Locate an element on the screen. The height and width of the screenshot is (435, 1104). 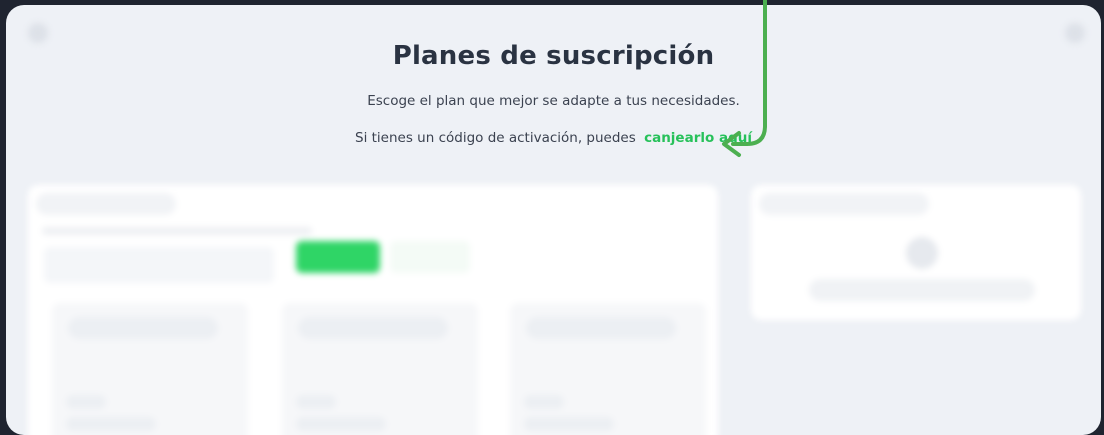
order-summary-card is located at coordinates (916, 252).